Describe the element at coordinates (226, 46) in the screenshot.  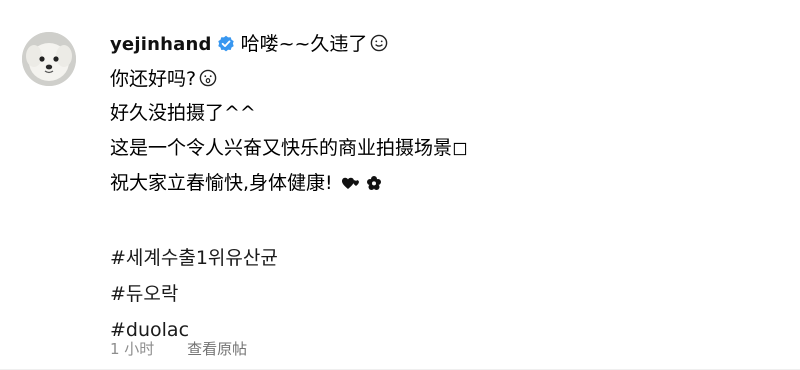
I see `verified-badge-icon` at that location.